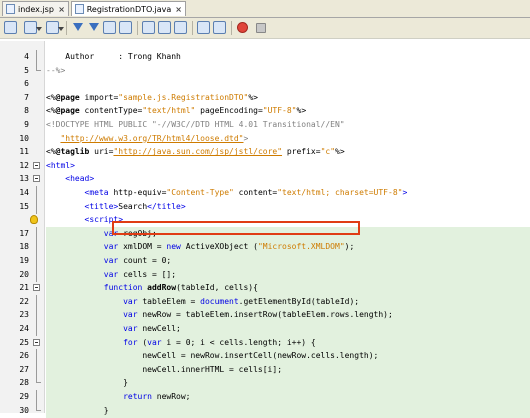 This screenshot has height=418, width=530. What do you see at coordinates (96, 192) in the screenshot?
I see `code-token: <meta` at bounding box center [96, 192].